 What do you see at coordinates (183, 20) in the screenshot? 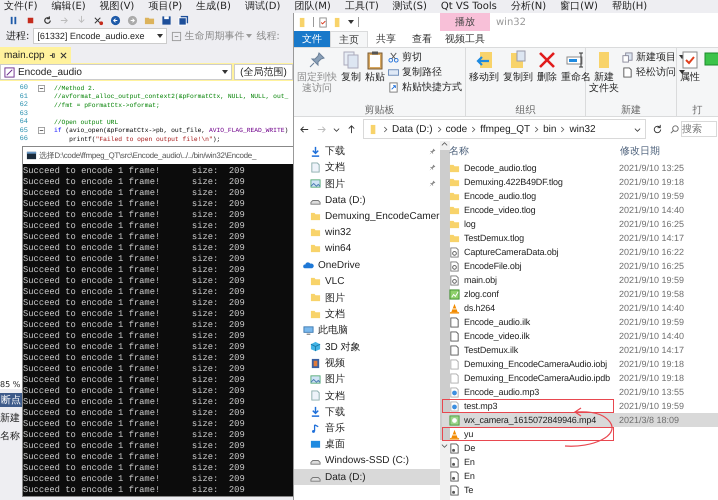
I see `save-all-icon` at bounding box center [183, 20].